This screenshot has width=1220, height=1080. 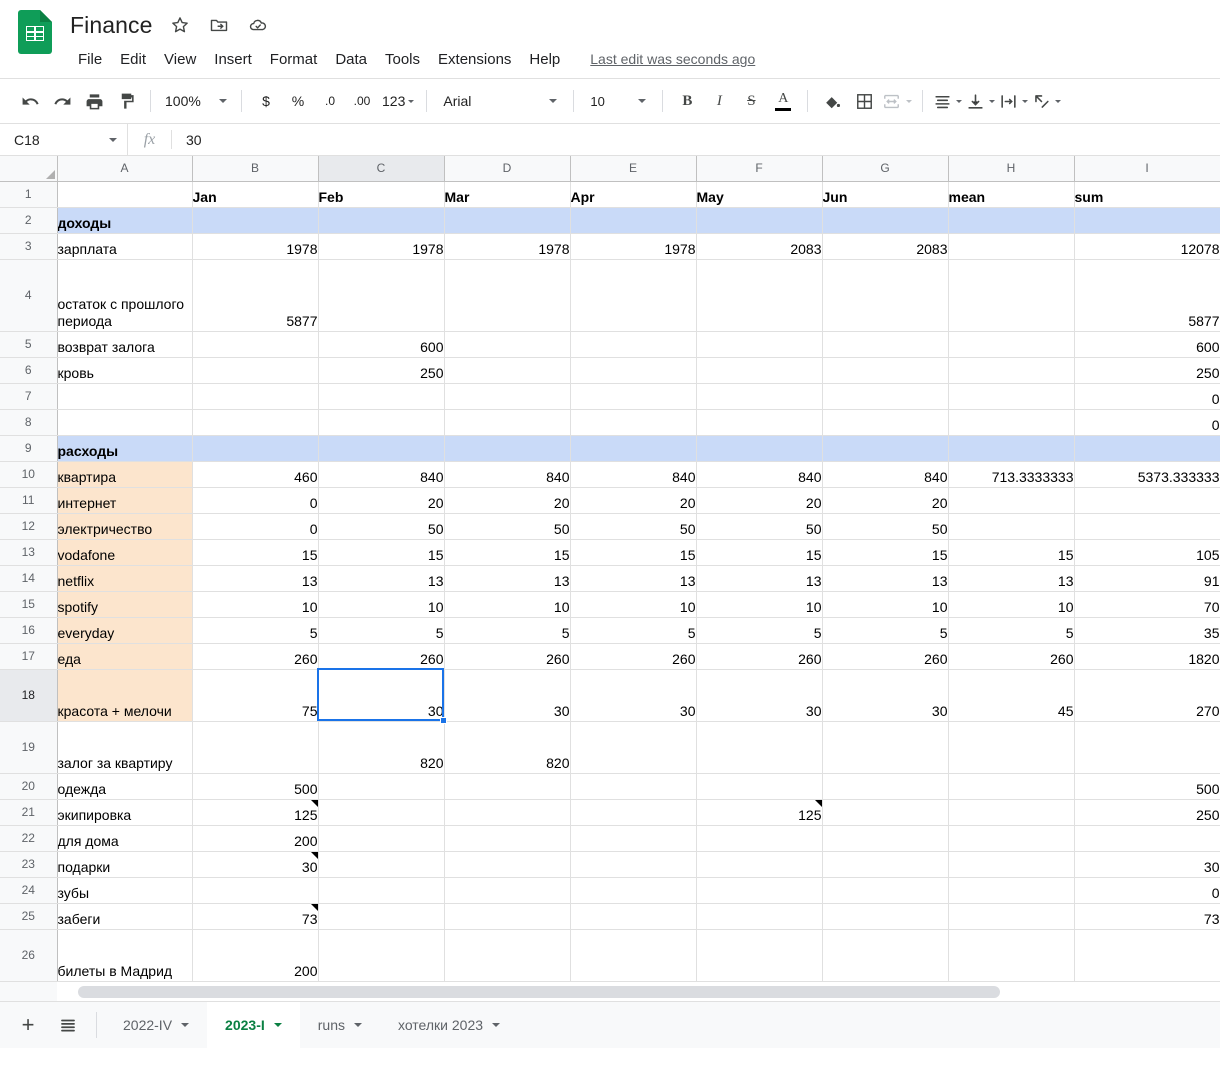 What do you see at coordinates (633, 890) in the screenshot?
I see `cell-E24` at bounding box center [633, 890].